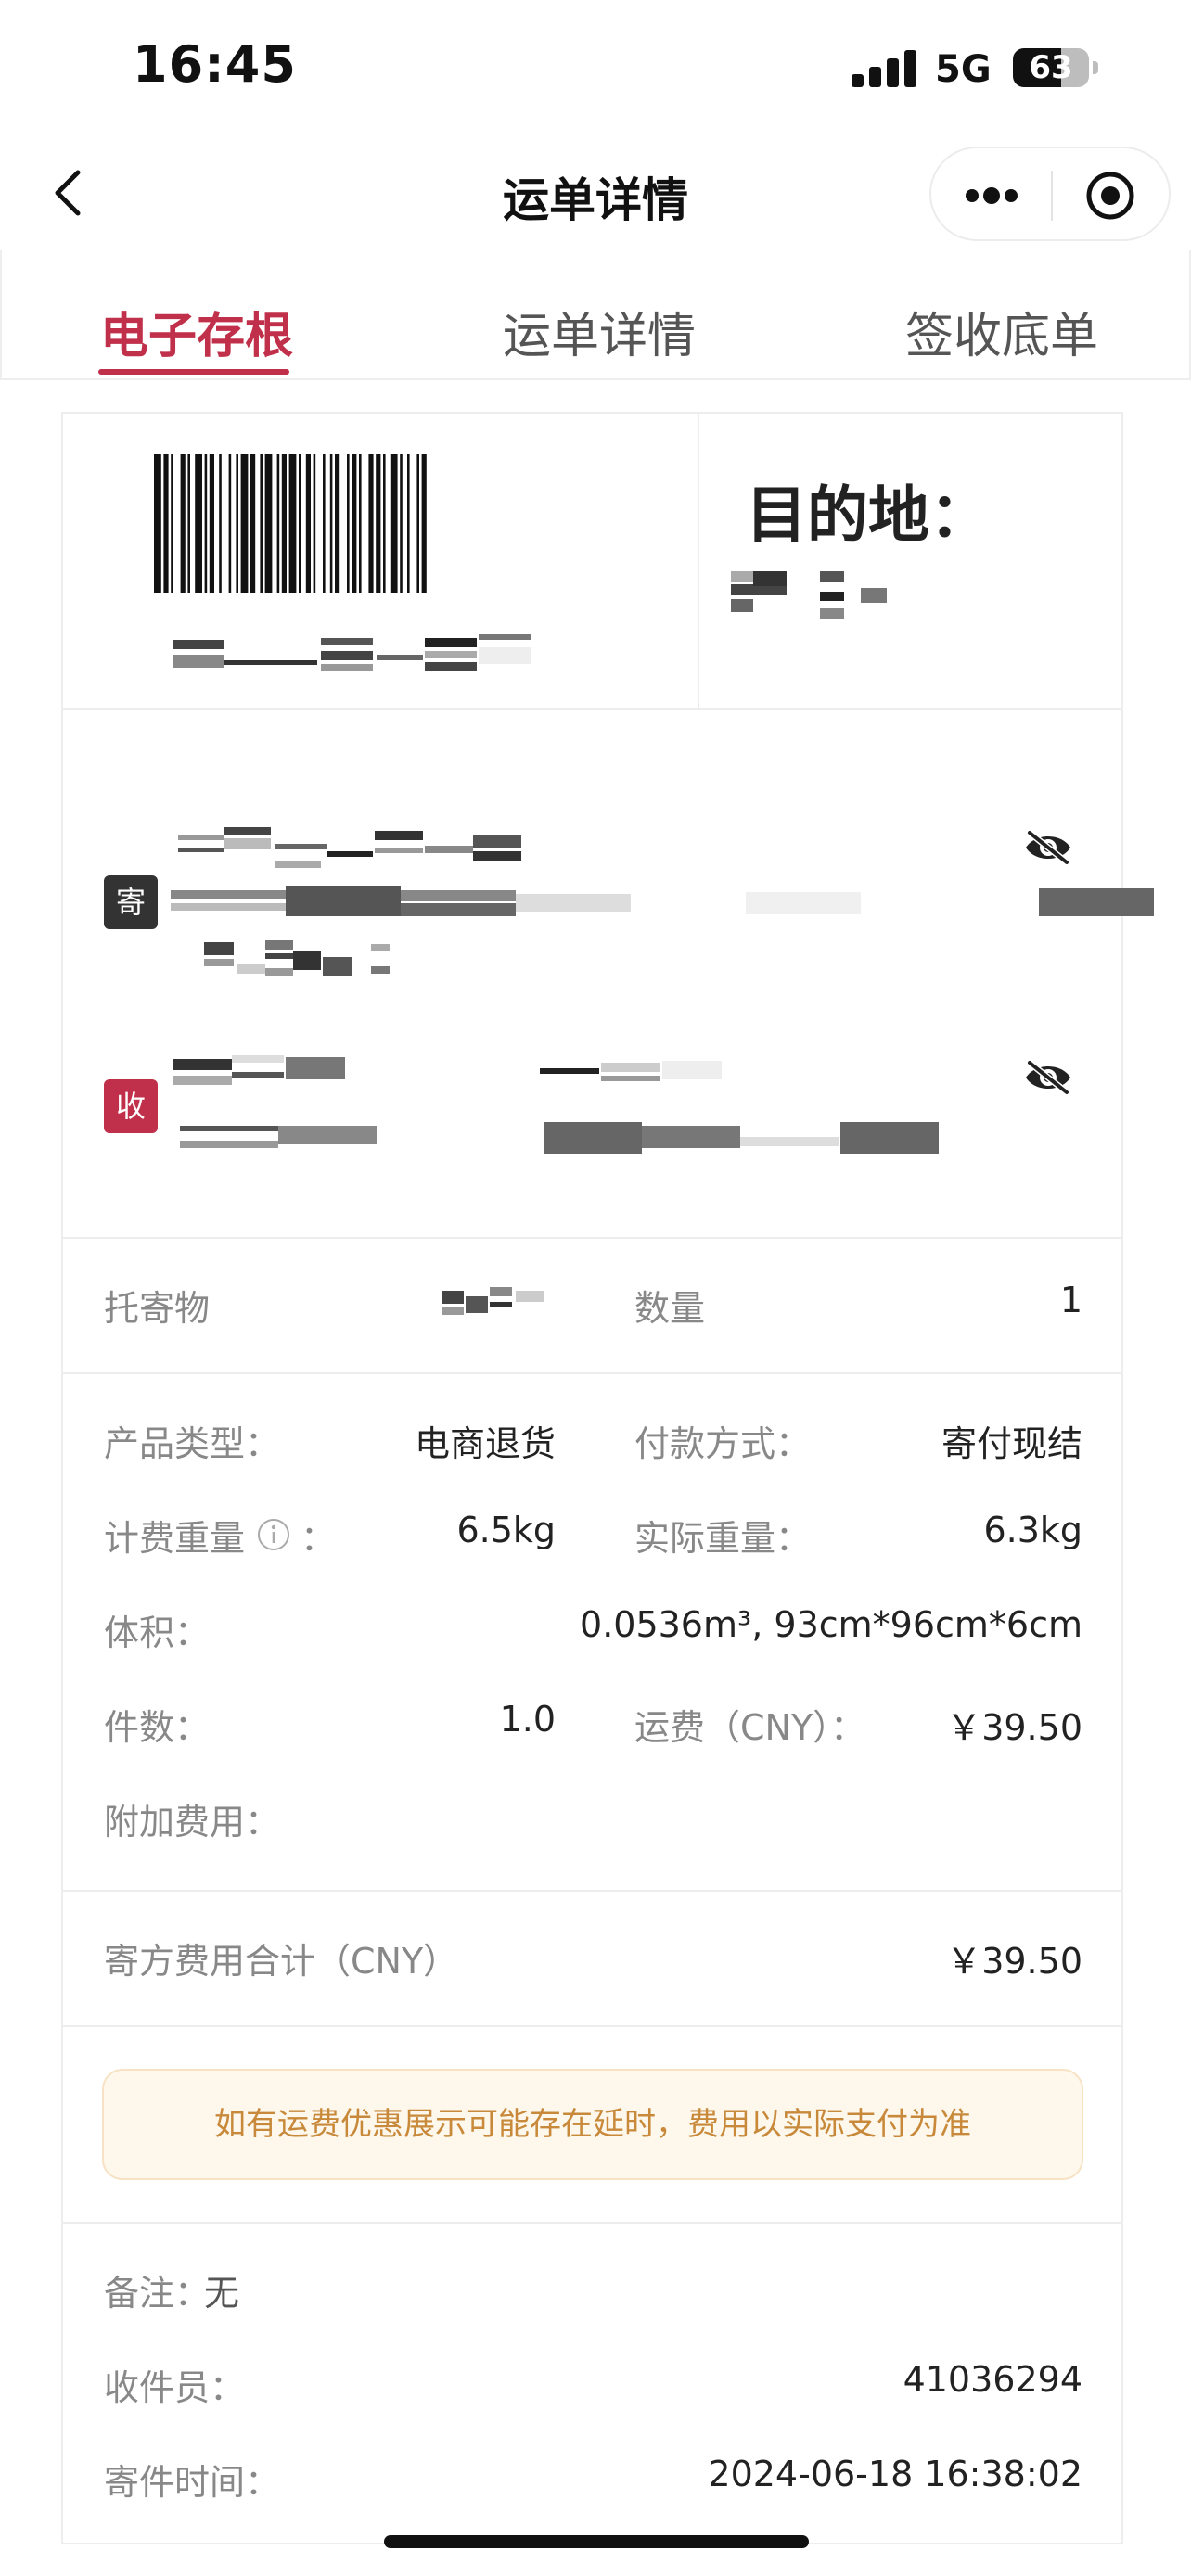  I want to click on product-type-label: 产品类型：, so click(192, 1444).